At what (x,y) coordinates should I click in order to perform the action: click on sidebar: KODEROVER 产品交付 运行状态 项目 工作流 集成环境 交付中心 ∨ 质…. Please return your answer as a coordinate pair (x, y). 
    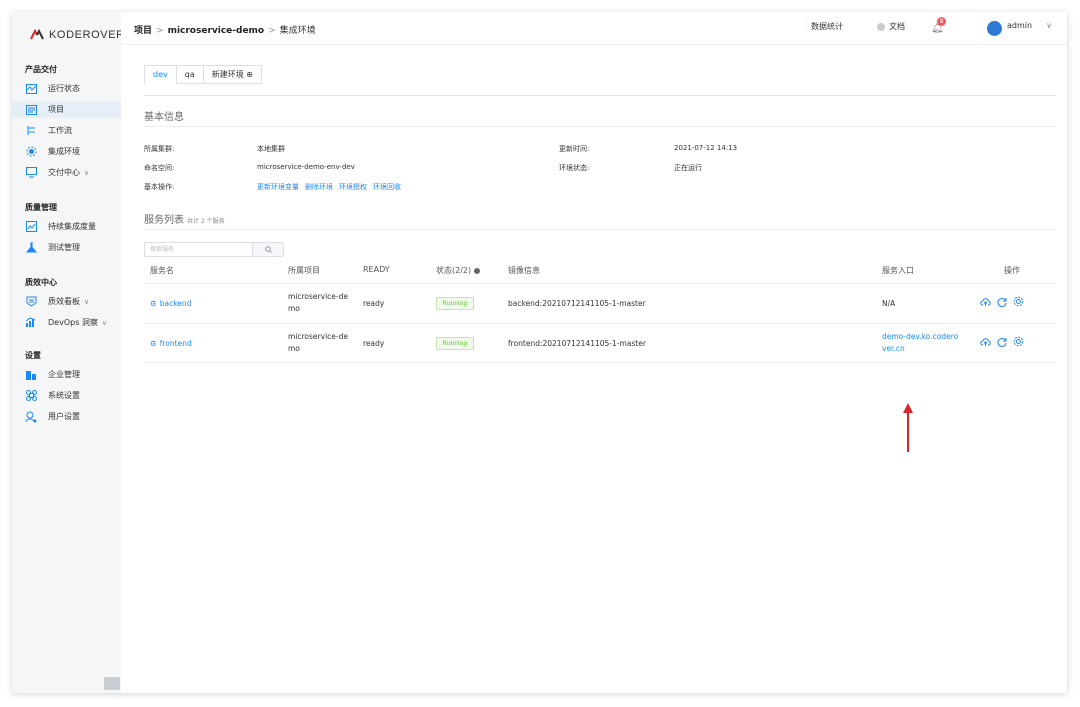
    Looking at the image, I should click on (68, 352).